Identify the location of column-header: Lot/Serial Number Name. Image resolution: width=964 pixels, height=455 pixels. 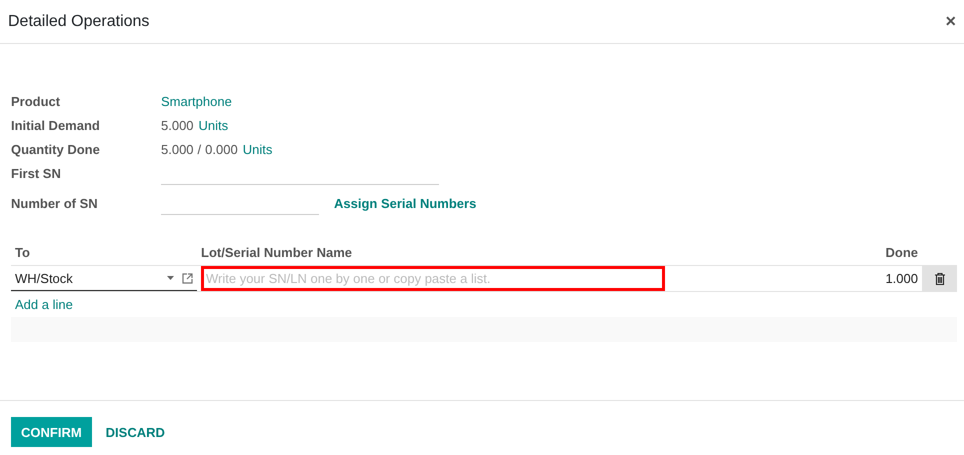
(276, 252).